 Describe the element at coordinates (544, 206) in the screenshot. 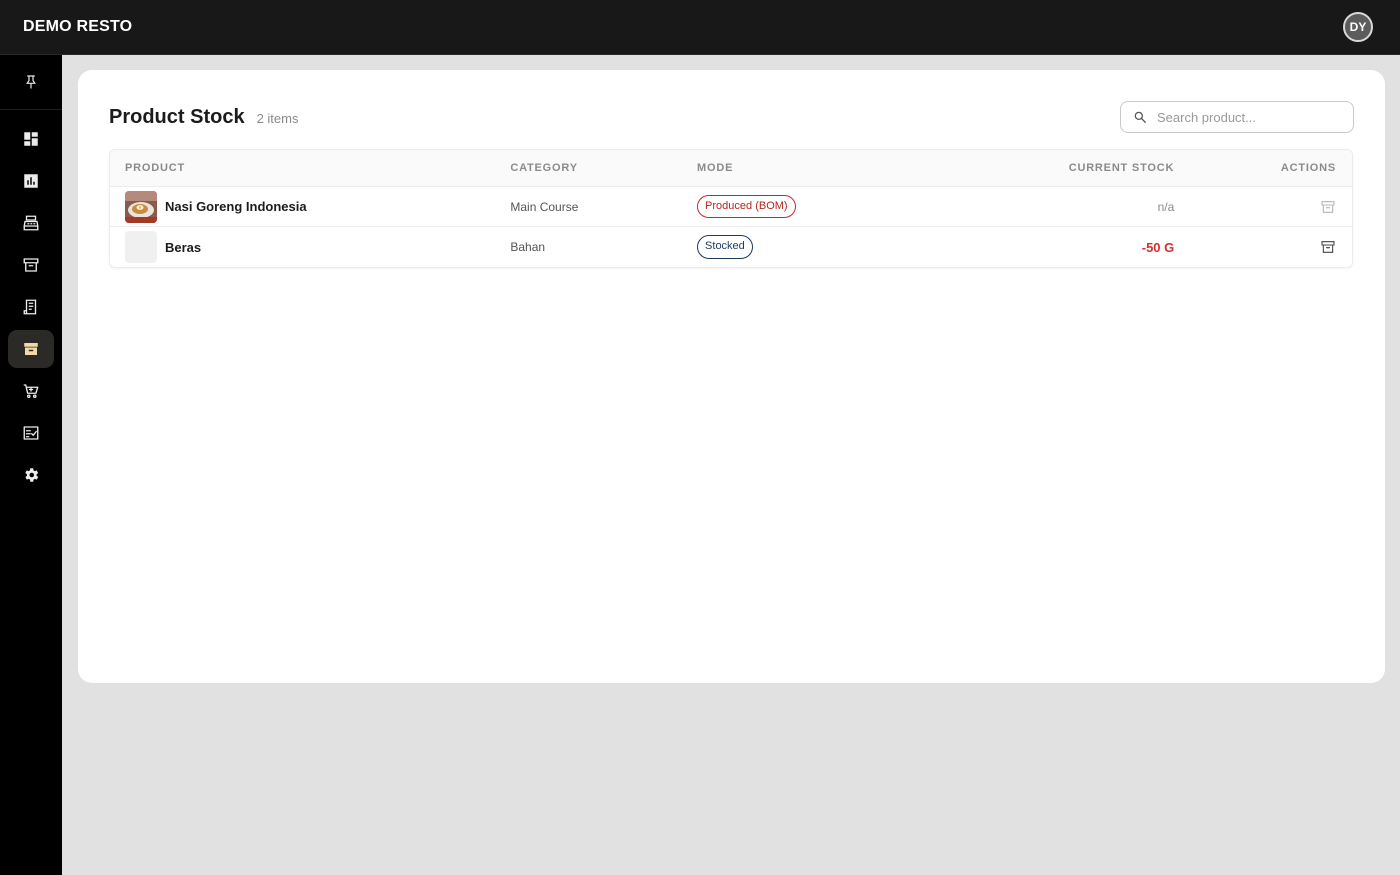

I see `product-category: Main Course` at that location.